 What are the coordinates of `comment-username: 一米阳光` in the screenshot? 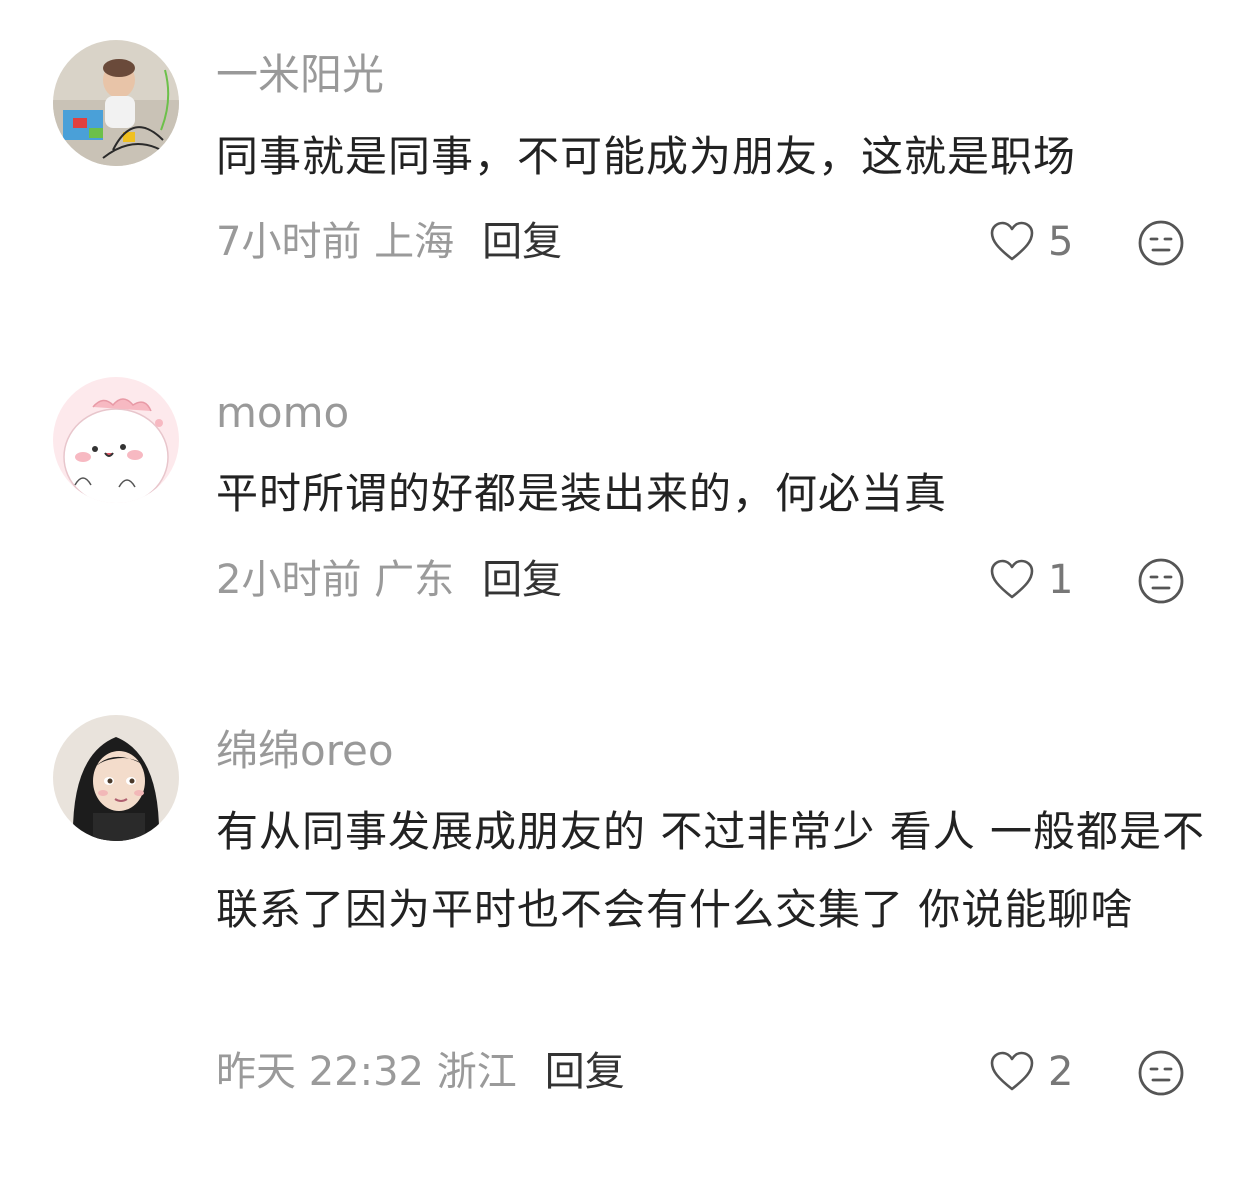 It's located at (300, 75).